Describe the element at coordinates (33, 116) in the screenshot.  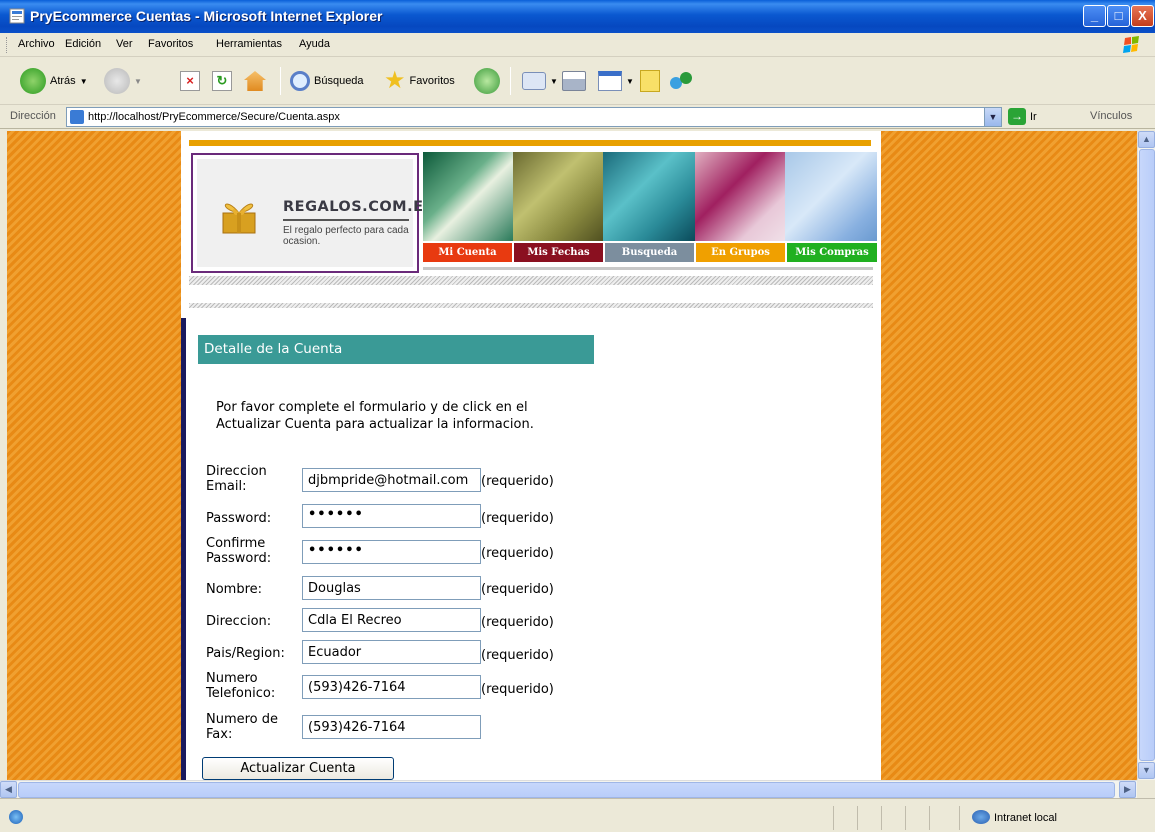
I see `address-label: Dirección` at that location.